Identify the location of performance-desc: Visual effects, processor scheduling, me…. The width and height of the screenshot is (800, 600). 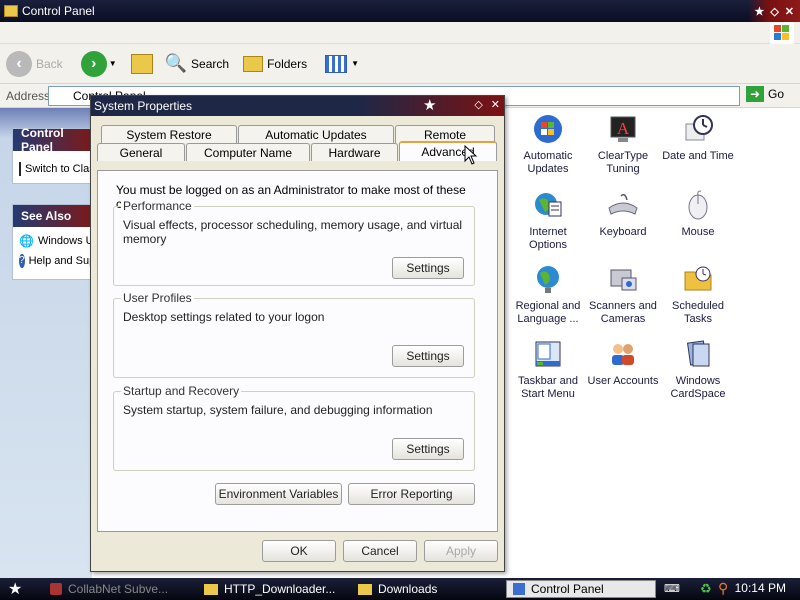
(293, 232).